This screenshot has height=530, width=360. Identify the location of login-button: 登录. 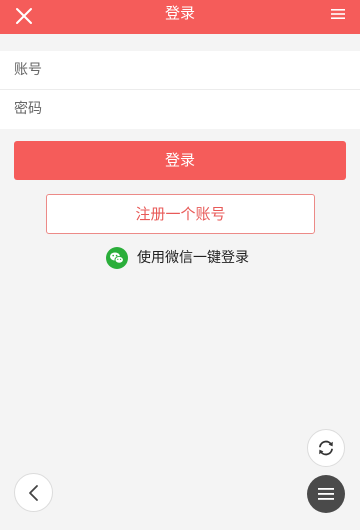
(180, 160).